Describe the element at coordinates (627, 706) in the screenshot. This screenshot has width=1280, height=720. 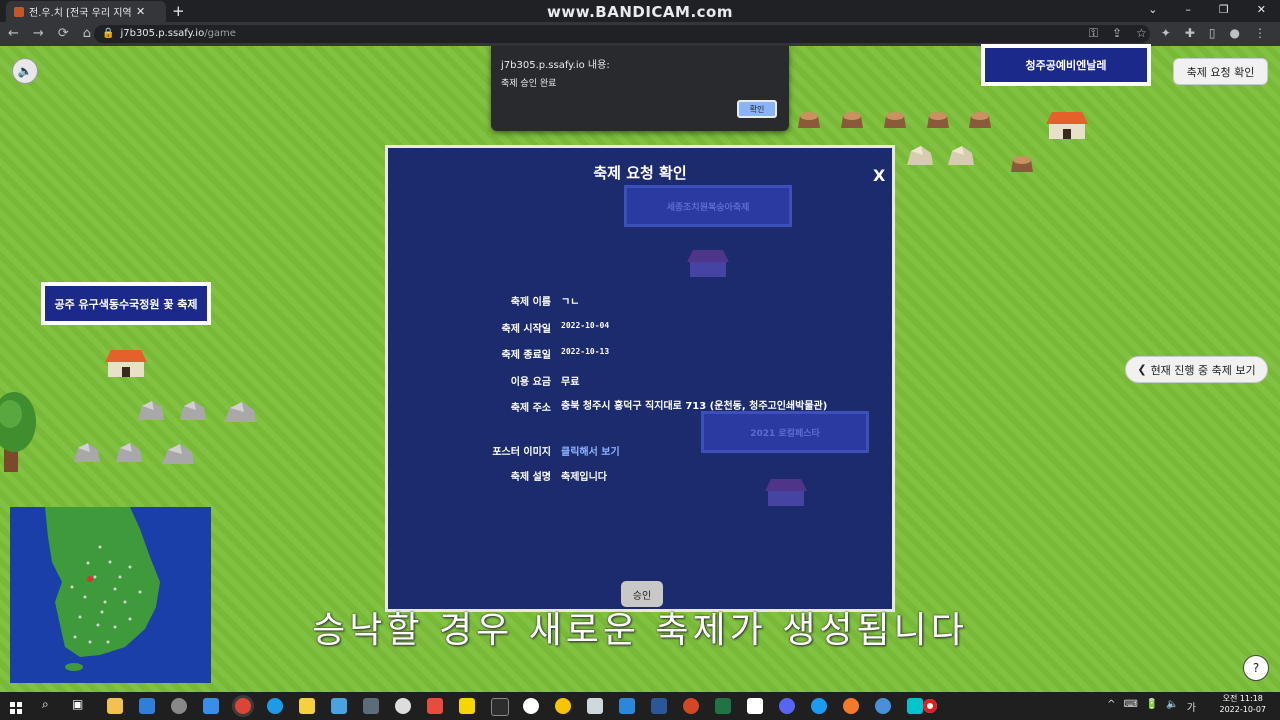
I see `vscode-icon` at that location.